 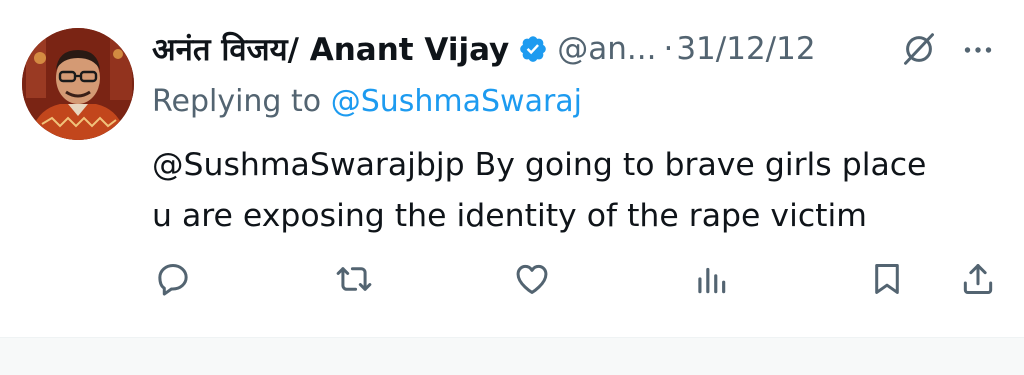 I want to click on grok-icon, so click(x=919, y=49).